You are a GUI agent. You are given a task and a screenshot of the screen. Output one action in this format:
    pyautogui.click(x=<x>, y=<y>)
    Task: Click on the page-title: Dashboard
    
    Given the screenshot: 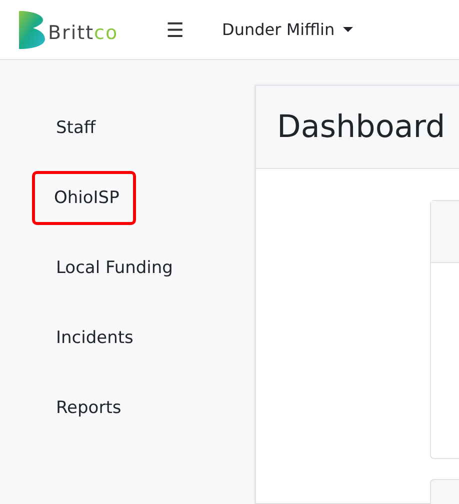 What is the action you would take?
    pyautogui.click(x=361, y=127)
    